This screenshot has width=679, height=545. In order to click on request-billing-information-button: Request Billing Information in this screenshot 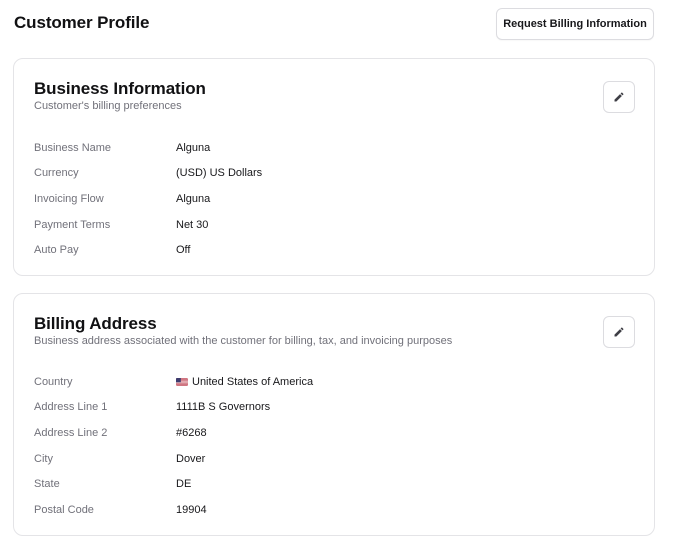, I will do `click(575, 24)`.